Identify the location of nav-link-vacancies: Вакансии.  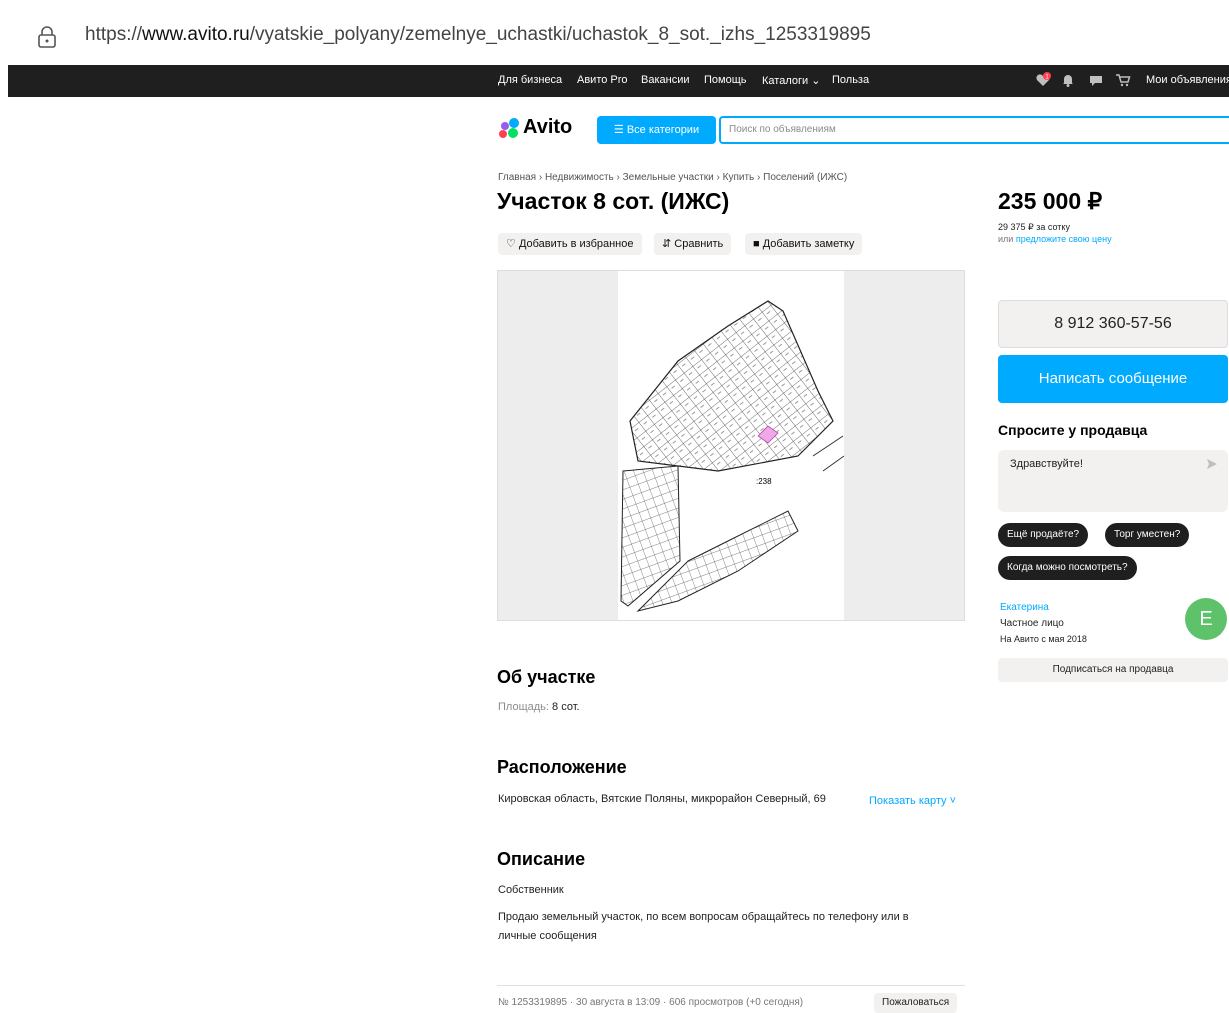
(665, 80).